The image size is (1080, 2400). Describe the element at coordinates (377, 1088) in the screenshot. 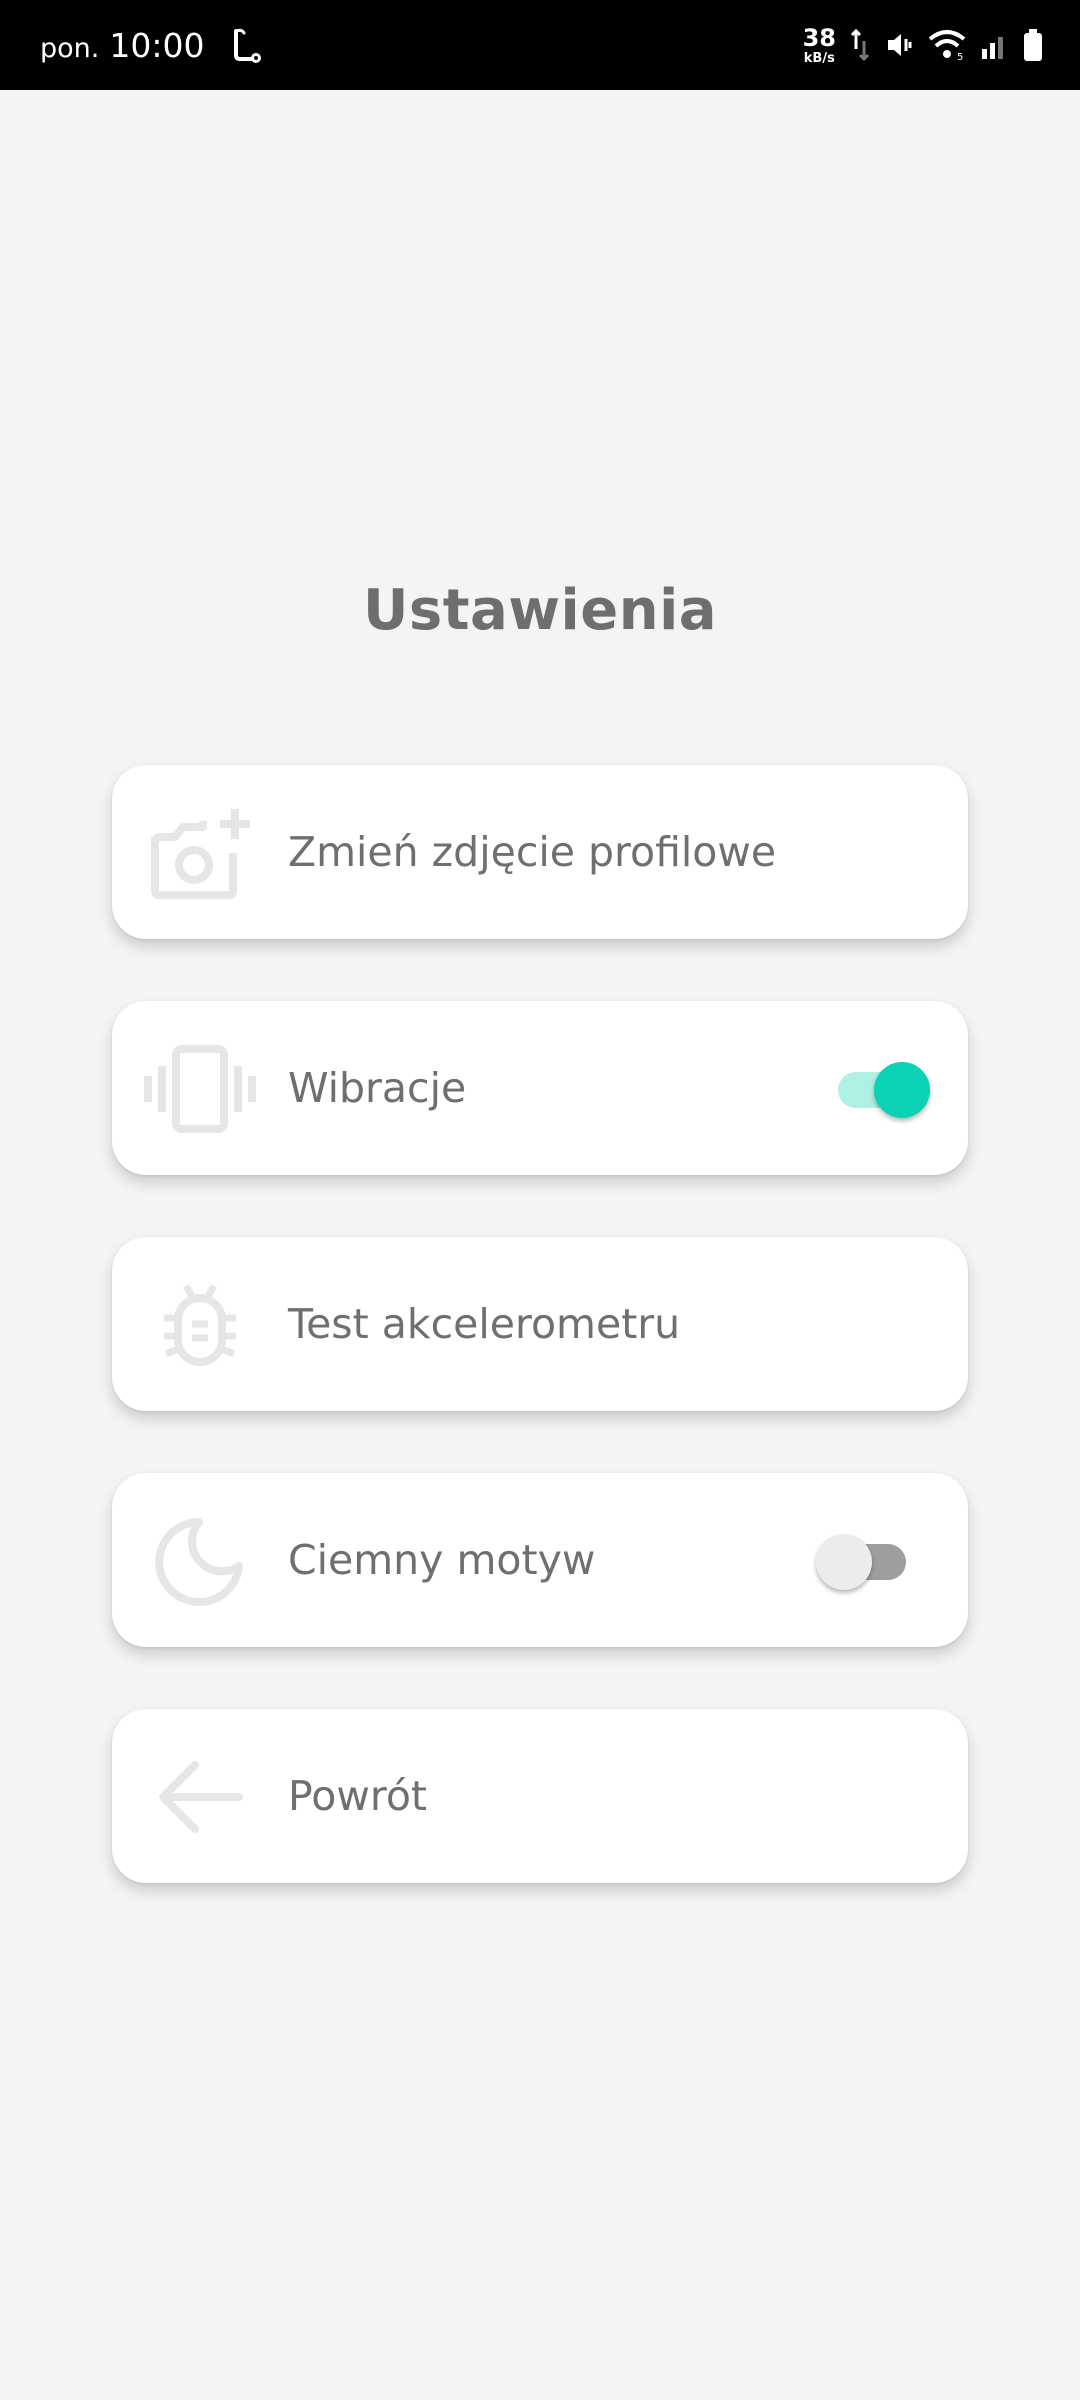

I see `settings-item-label: Wibracje` at that location.